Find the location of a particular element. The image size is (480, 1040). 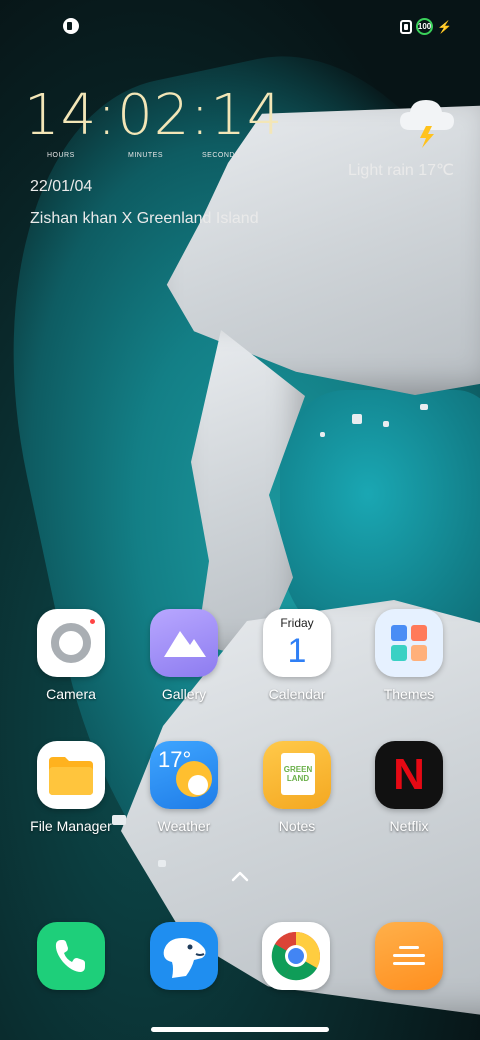

app-label: Notes is located at coordinates (297, 826).